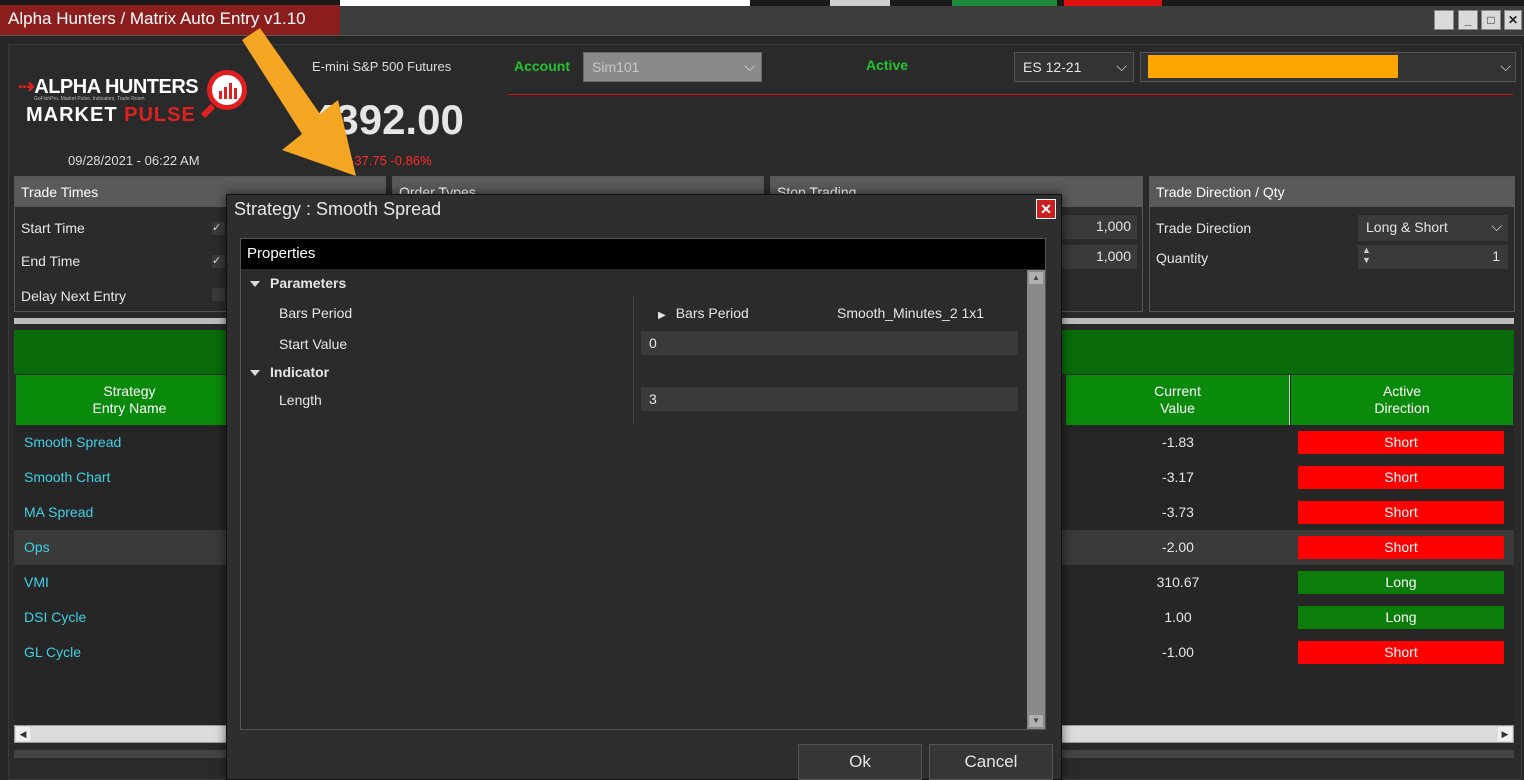 This screenshot has height=780, width=1524. What do you see at coordinates (991, 762) in the screenshot?
I see `cancel-button: Cancel` at bounding box center [991, 762].